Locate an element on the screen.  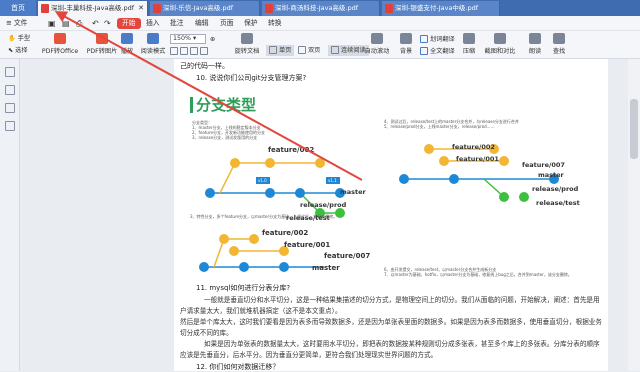
thumbnail-icon is located at coordinates (10, 90).